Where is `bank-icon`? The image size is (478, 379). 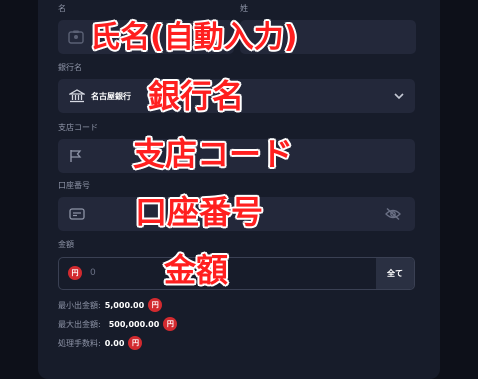 bank-icon is located at coordinates (77, 96).